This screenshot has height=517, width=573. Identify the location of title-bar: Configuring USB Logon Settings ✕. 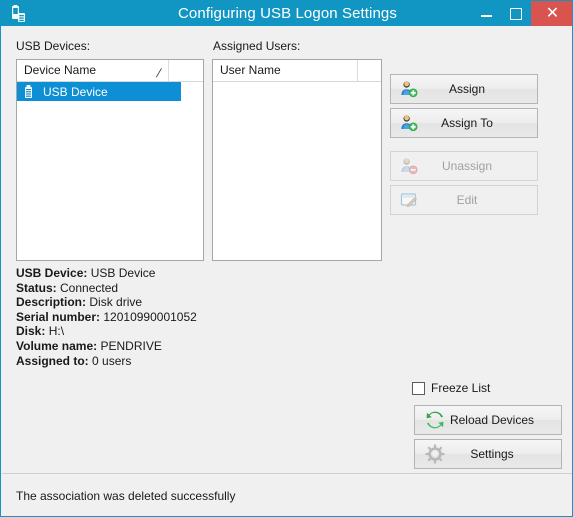
(286, 13).